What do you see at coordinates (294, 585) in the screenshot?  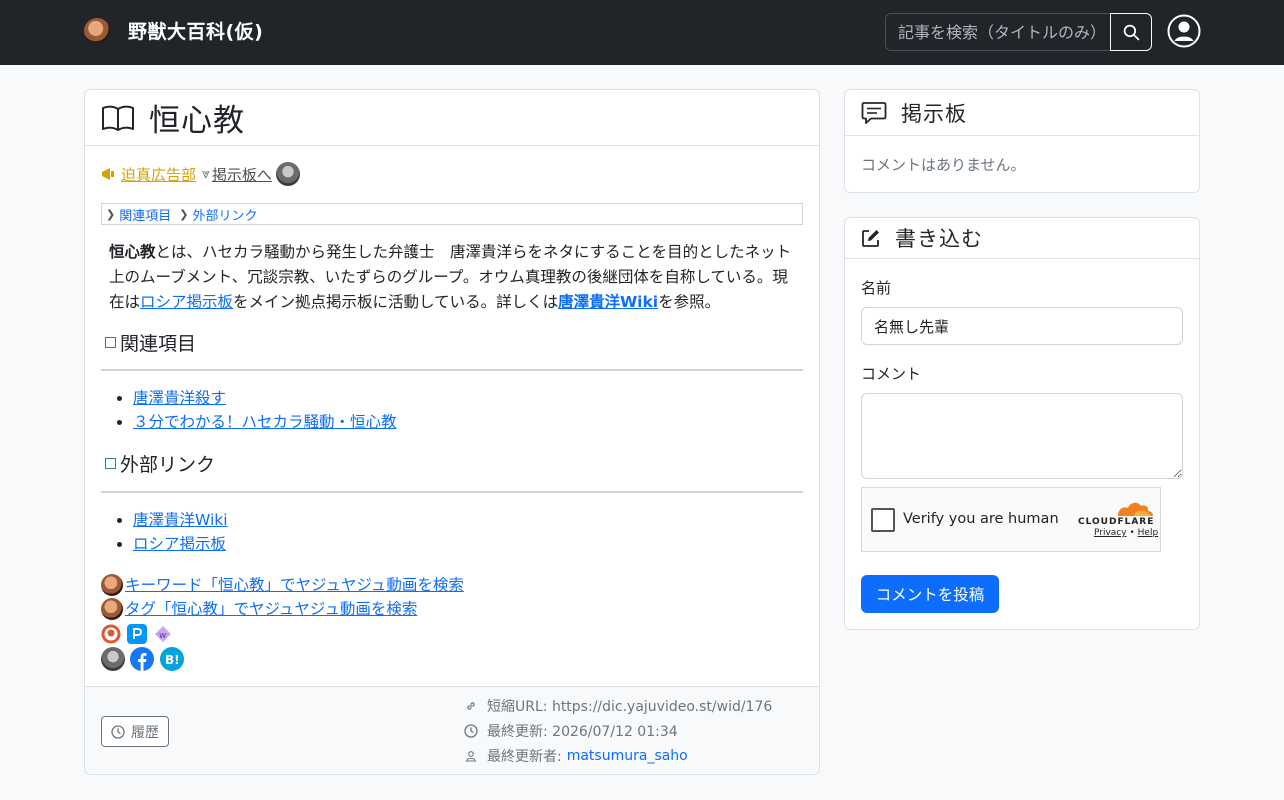 I see `keyword-search-link: キーワード「恒心教」でヤジュヤジュ動画を検索` at bounding box center [294, 585].